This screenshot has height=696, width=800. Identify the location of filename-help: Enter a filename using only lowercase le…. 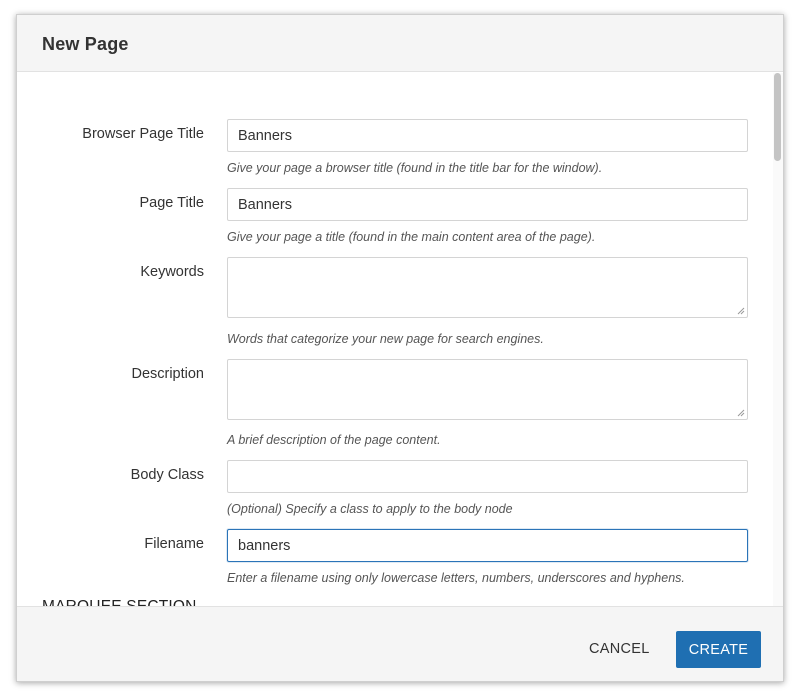
(456, 578).